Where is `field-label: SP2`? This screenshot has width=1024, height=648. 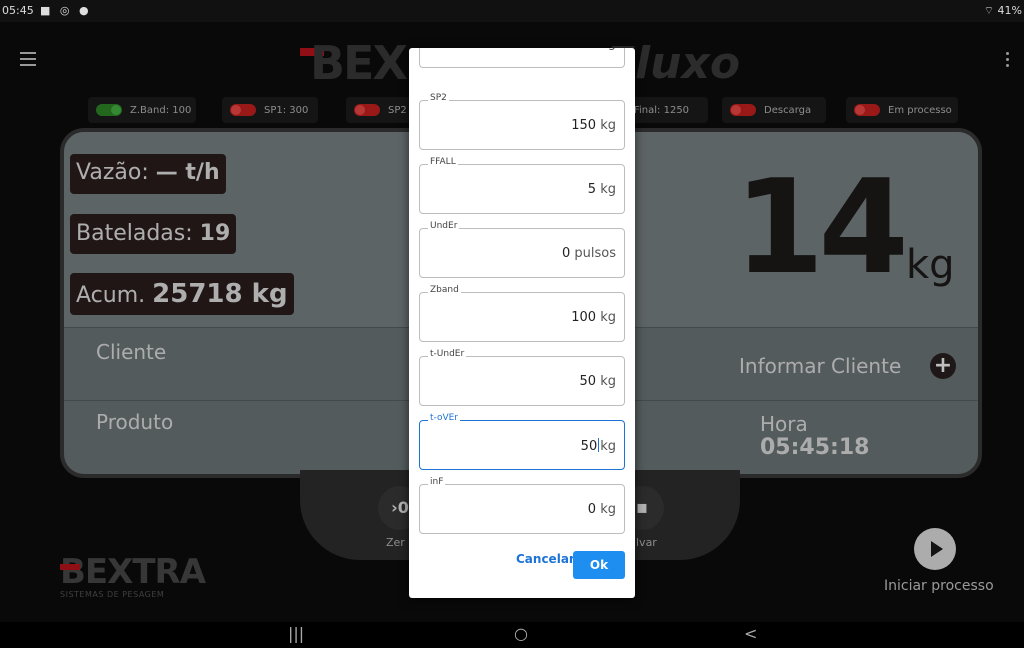 field-label: SP2 is located at coordinates (438, 98).